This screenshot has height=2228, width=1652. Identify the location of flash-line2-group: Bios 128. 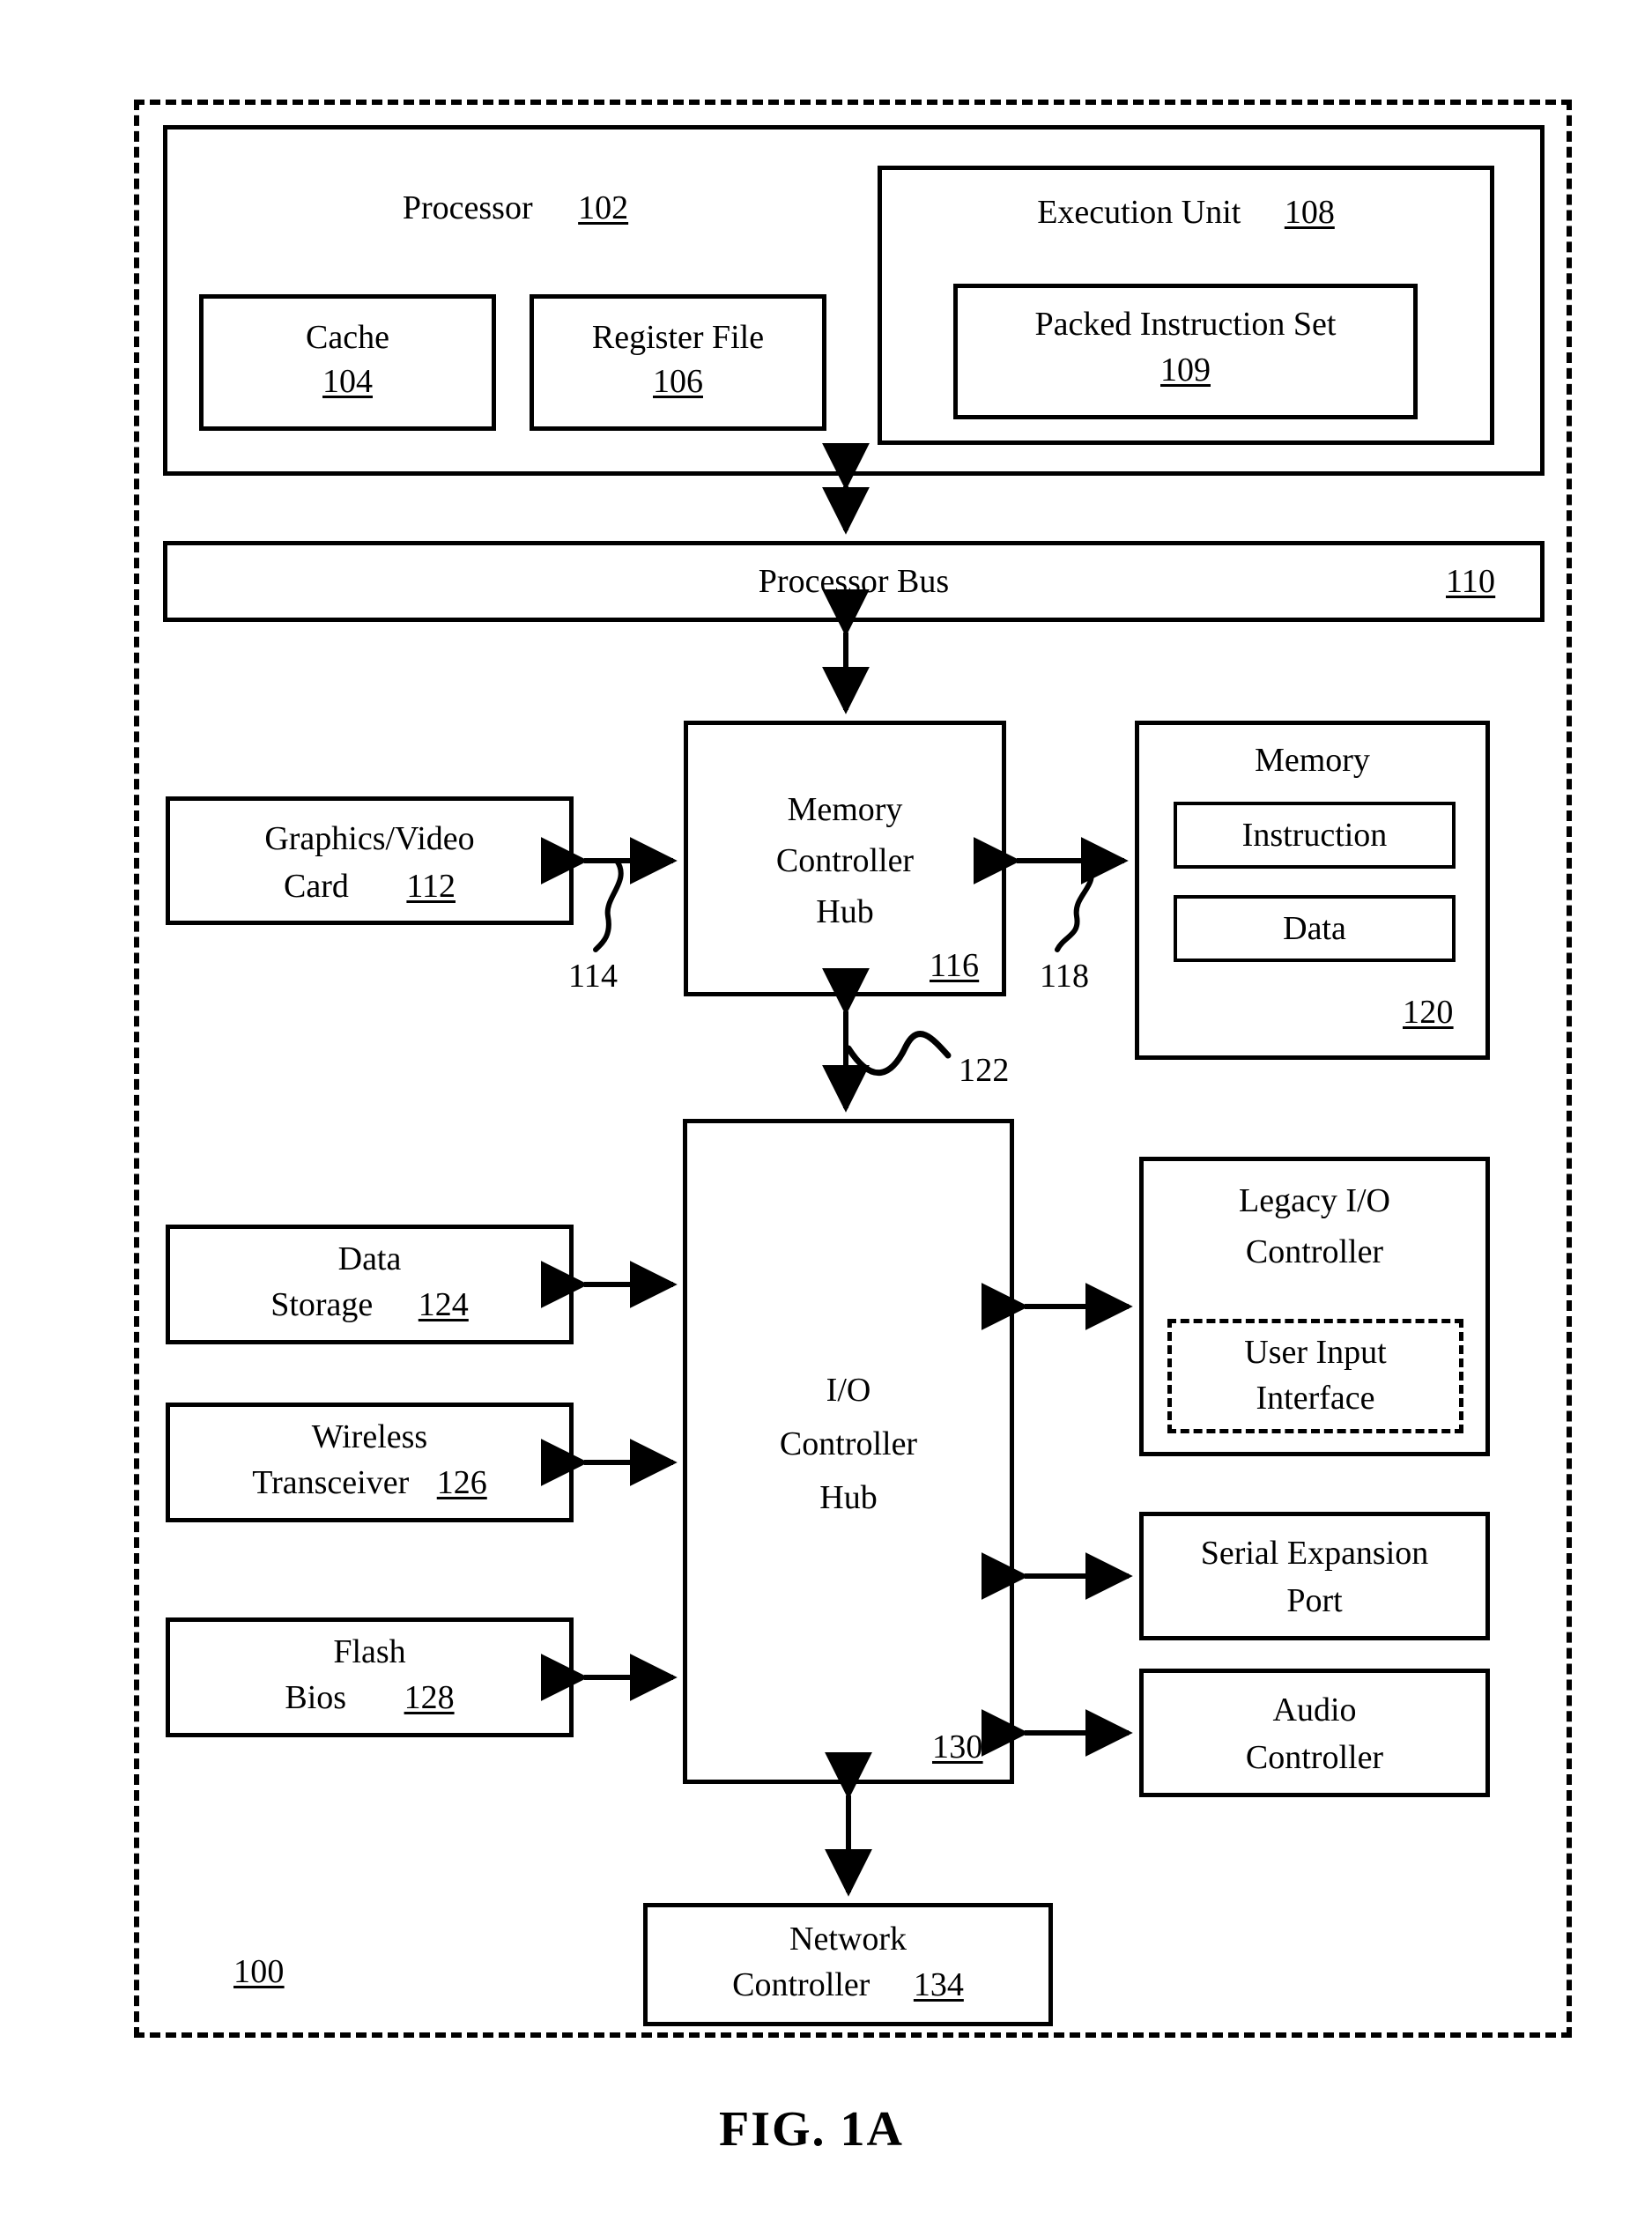
(370, 1698).